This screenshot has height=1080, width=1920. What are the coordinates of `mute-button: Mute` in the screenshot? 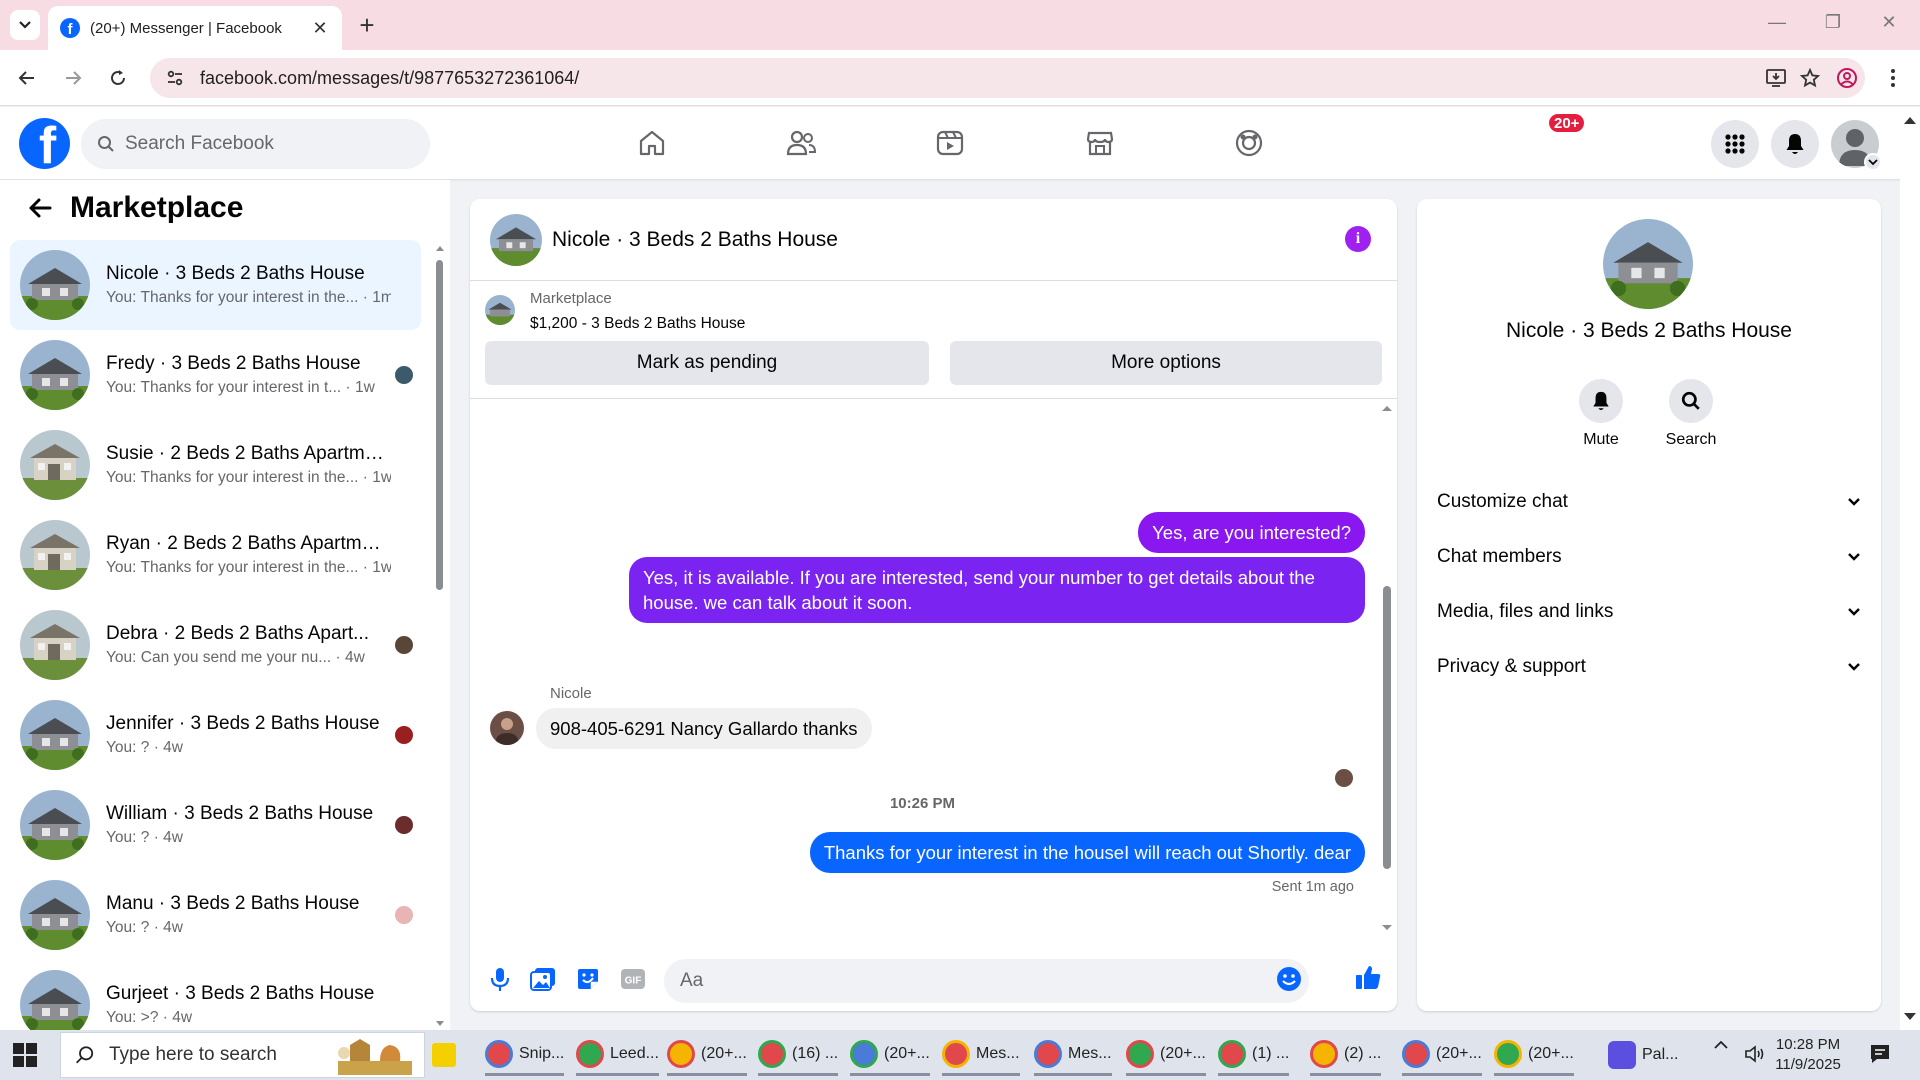 It's located at (1601, 414).